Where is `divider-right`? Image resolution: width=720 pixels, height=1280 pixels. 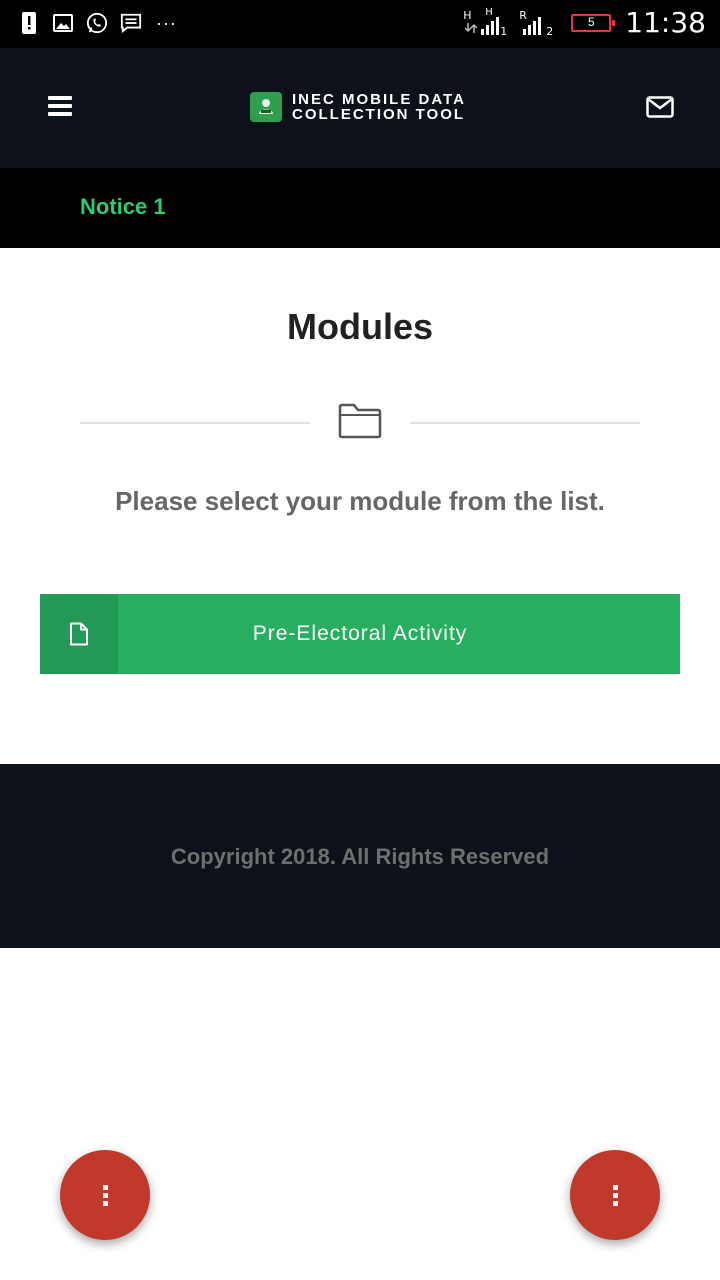 divider-right is located at coordinates (525, 423).